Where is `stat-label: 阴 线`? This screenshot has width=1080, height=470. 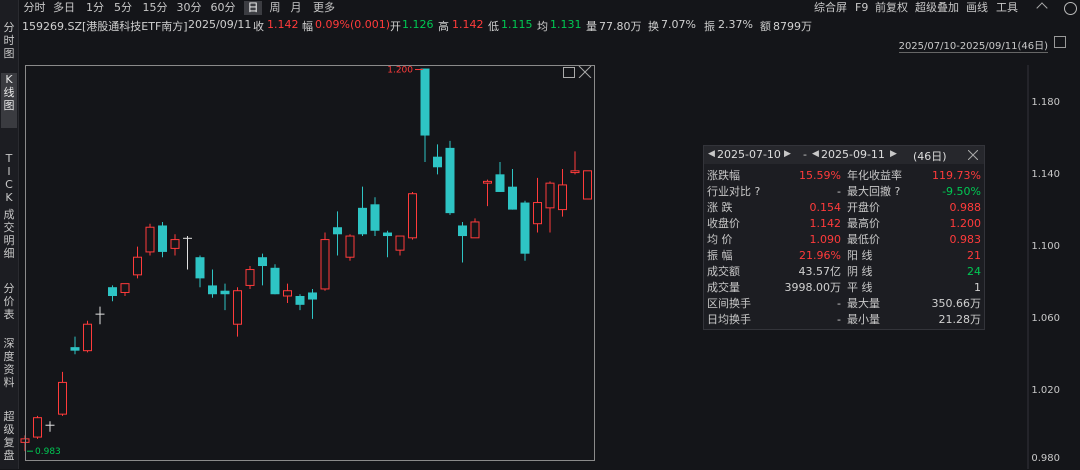 stat-label: 阴 线 is located at coordinates (860, 271).